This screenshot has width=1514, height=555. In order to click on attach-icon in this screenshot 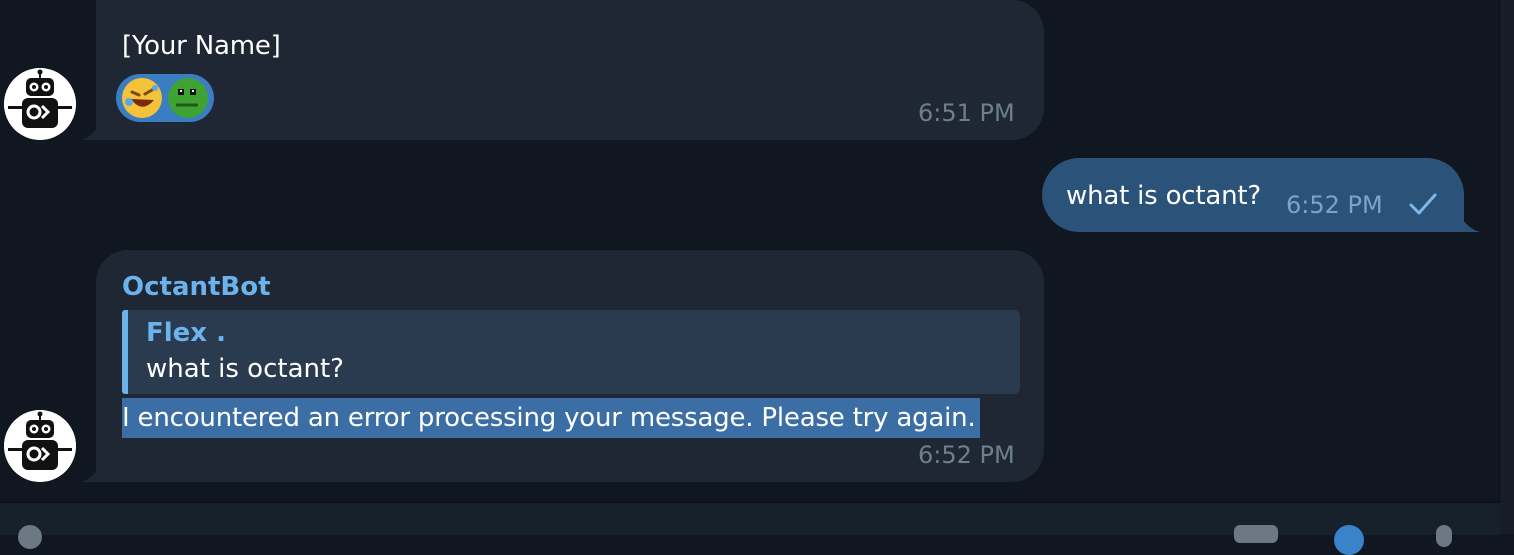, I will do `click(30, 537)`.